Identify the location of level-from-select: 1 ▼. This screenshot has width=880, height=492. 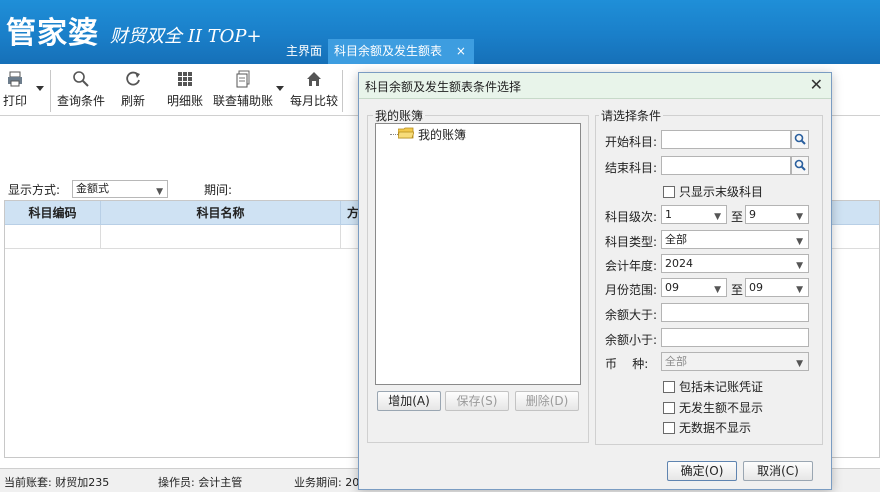
(694, 214).